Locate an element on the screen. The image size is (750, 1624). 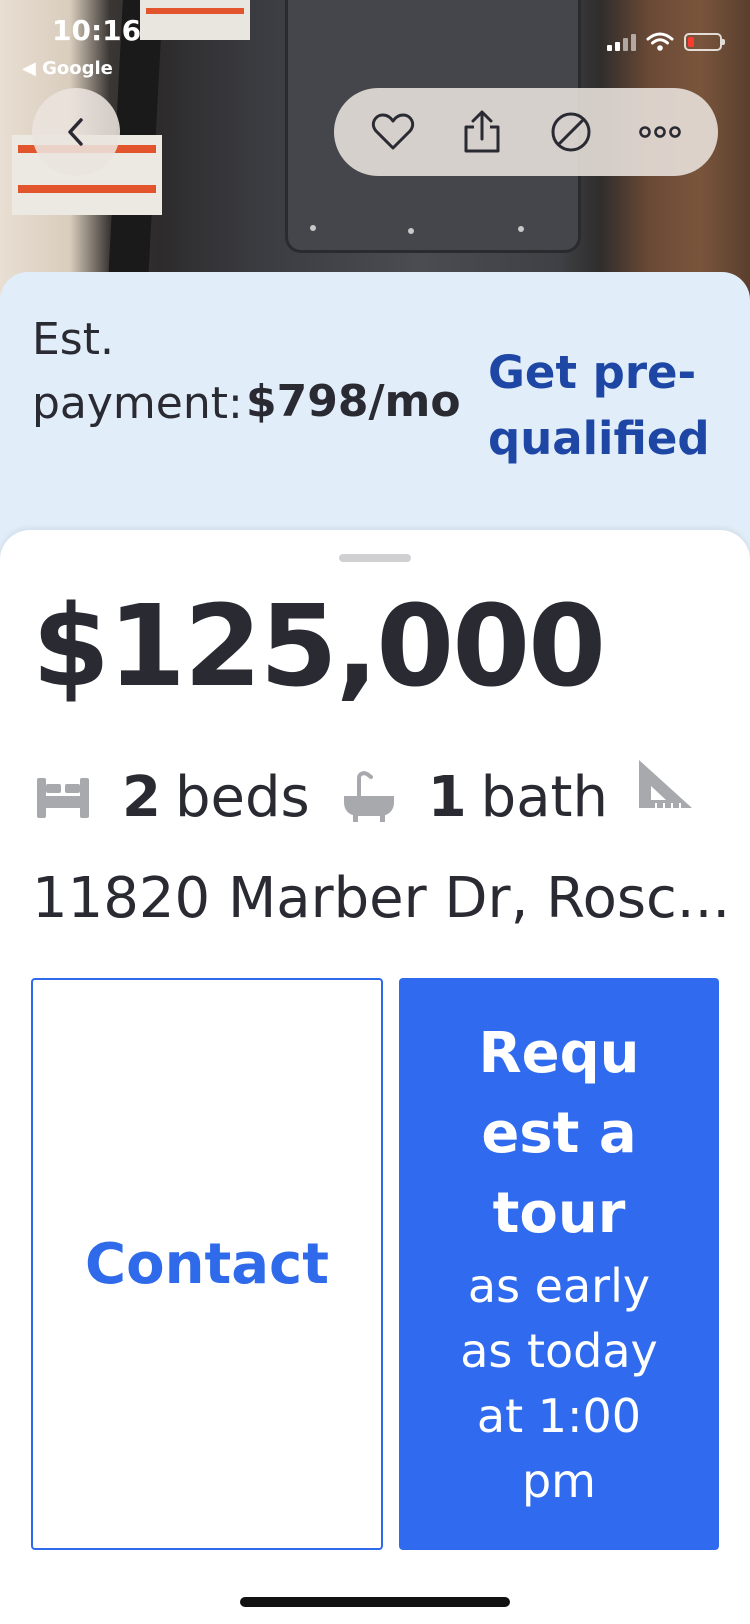
action-toolbar is located at coordinates (526, 132).